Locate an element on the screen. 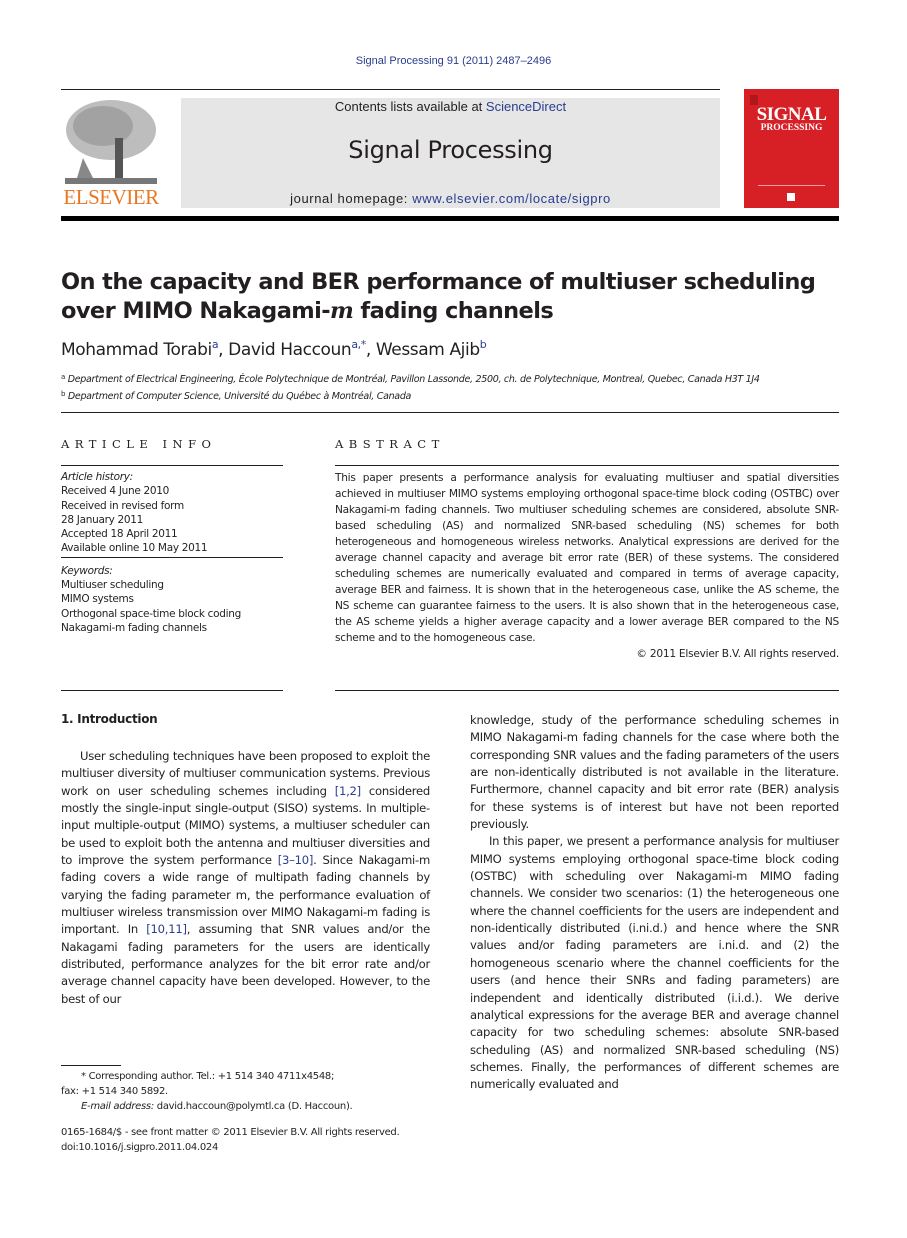 This screenshot has height=1238, width=907. history-item: 28 January 2011 is located at coordinates (102, 519).